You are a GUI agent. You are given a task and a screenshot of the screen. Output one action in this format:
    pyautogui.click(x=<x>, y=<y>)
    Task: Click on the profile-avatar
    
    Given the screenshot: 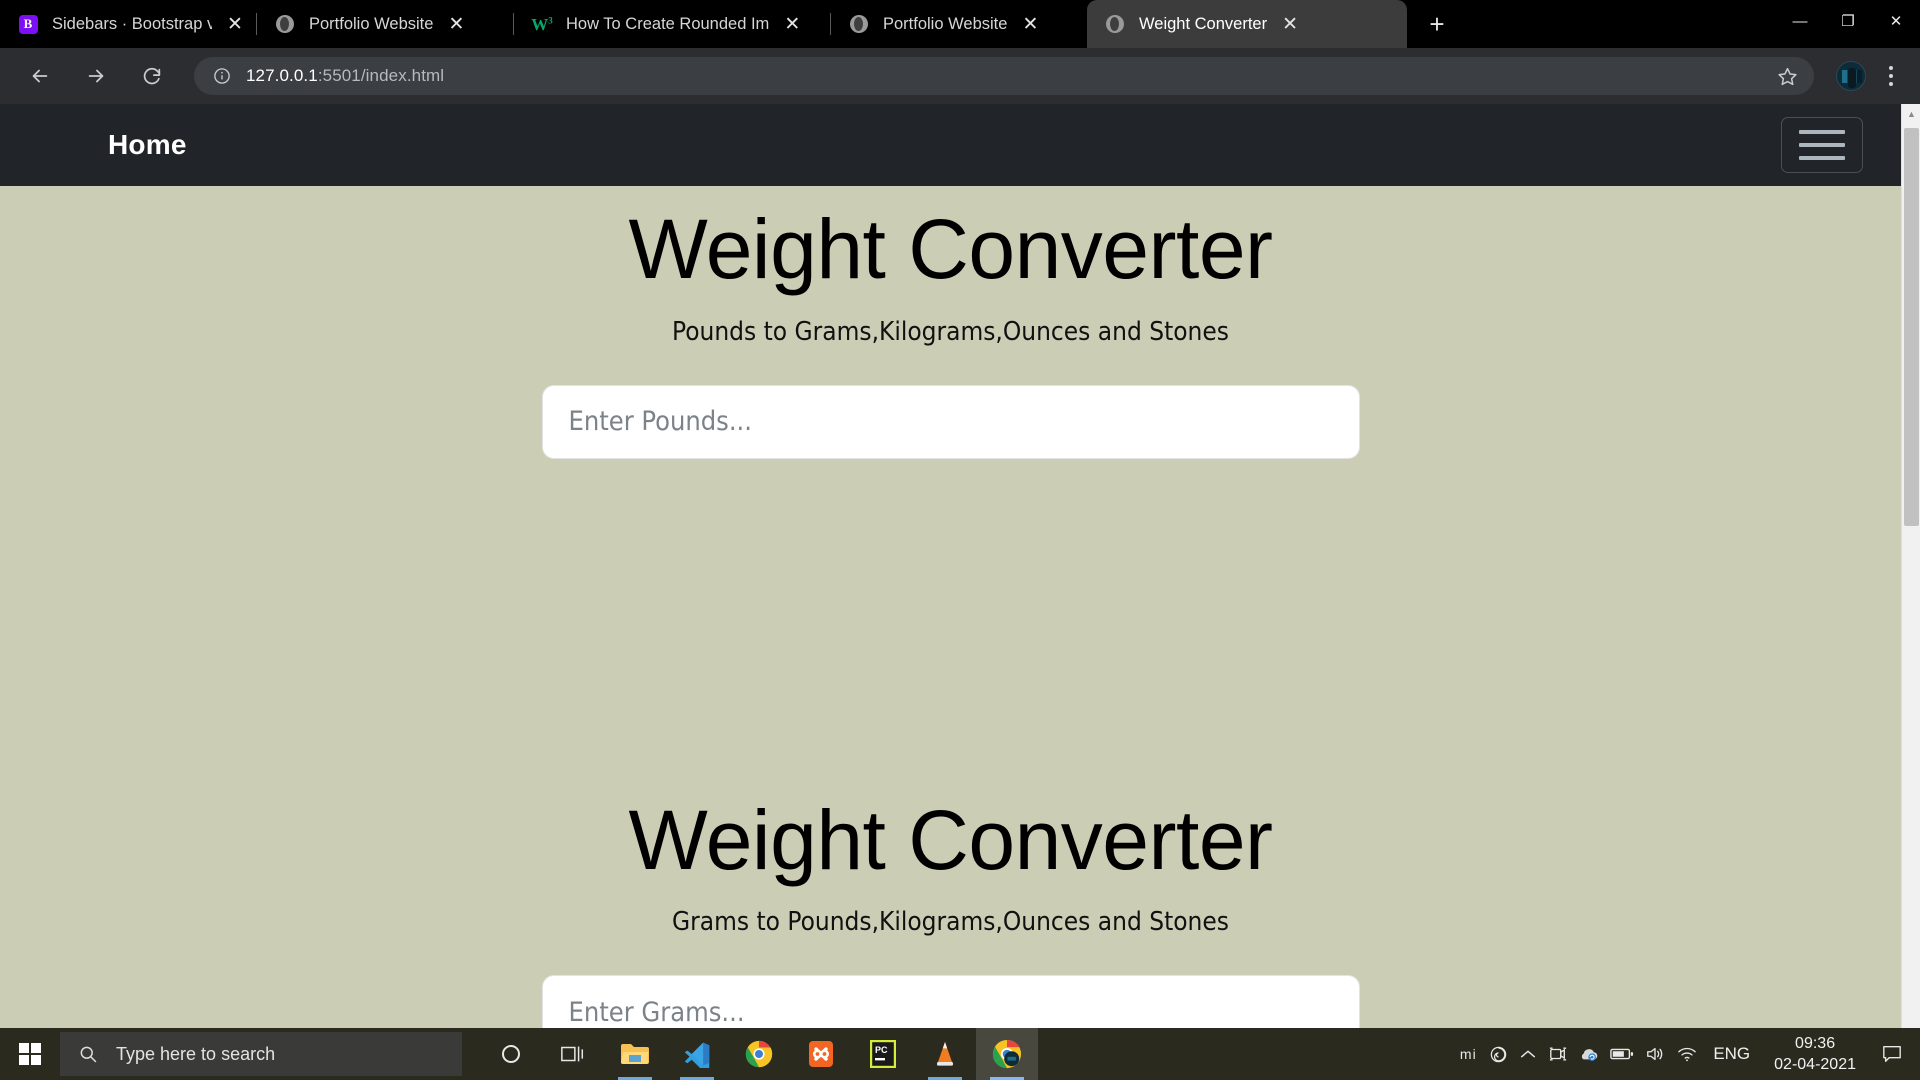 What is the action you would take?
    pyautogui.click(x=1851, y=76)
    